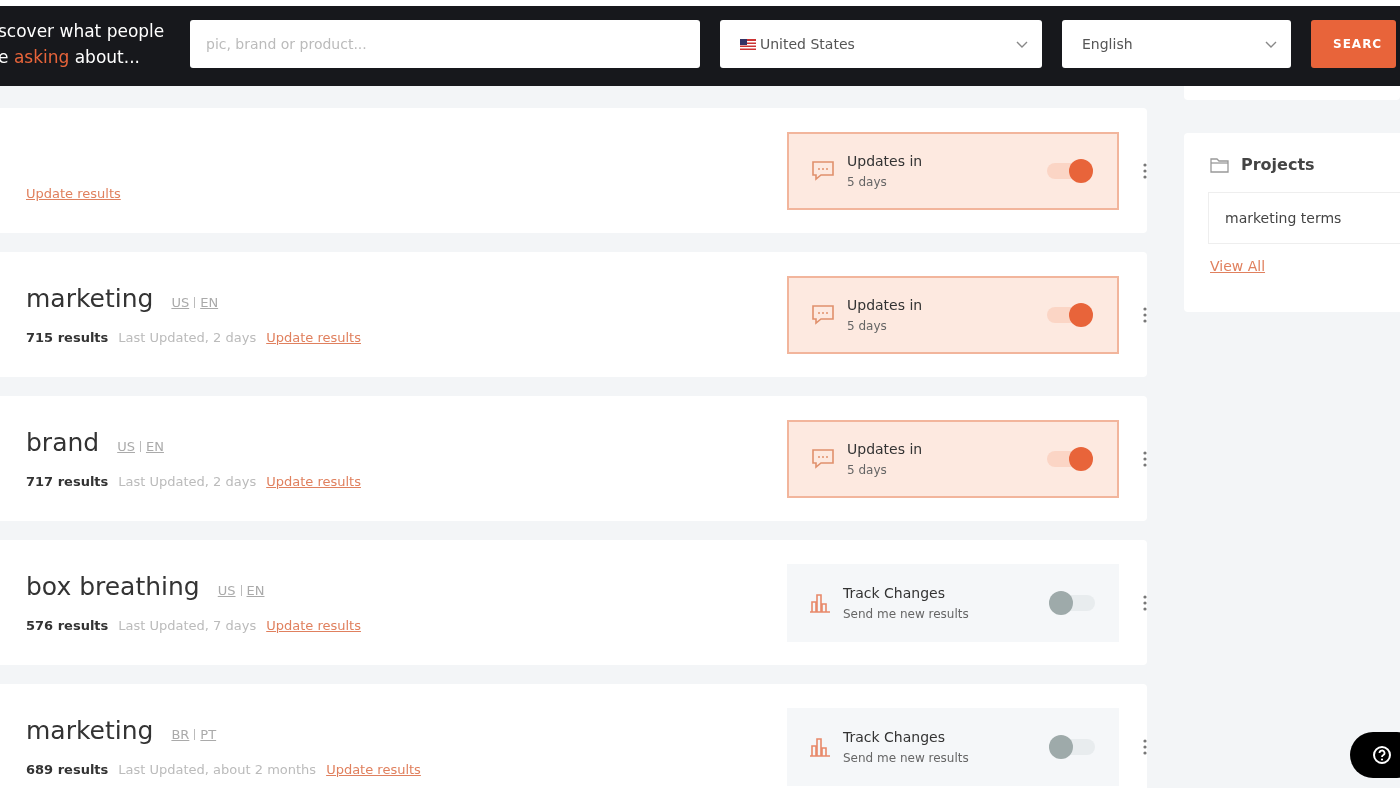 Image resolution: width=1400 pixels, height=788 pixels. Describe the element at coordinates (67, 337) in the screenshot. I see `results-count: 715 results` at that location.